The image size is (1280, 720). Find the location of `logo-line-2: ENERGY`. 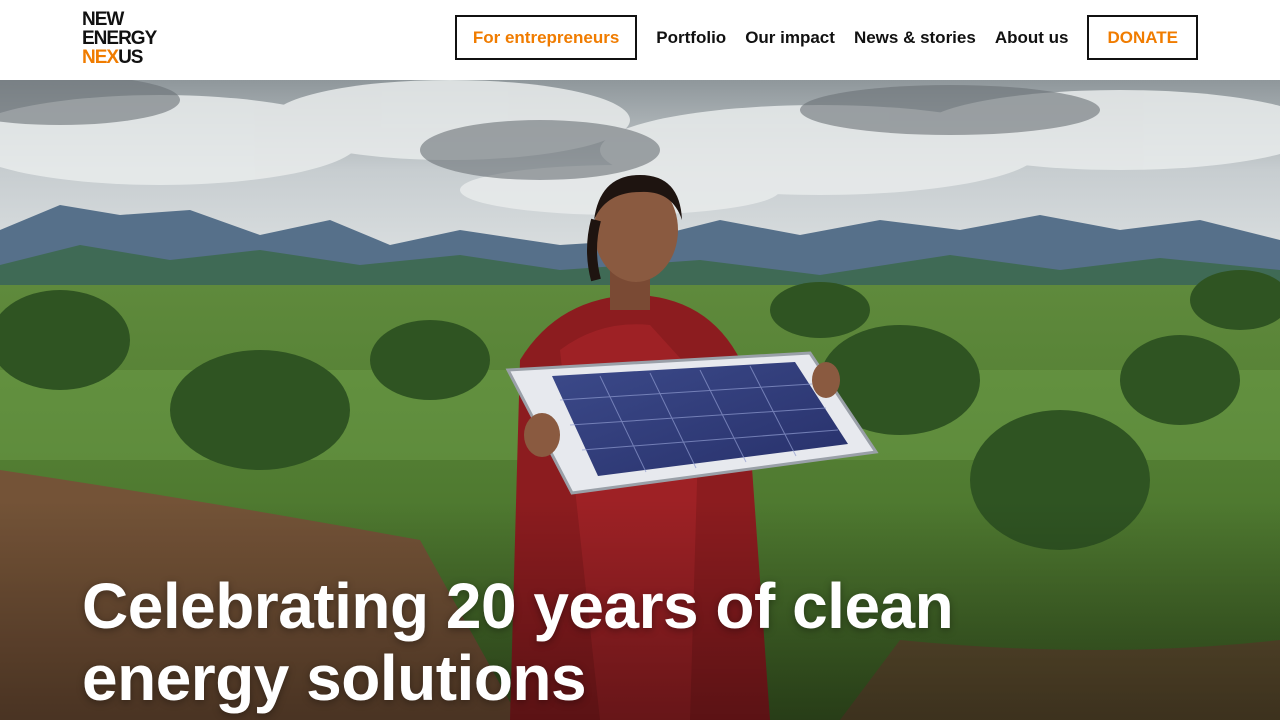

logo-line-2: ENERGY is located at coordinates (119, 38).